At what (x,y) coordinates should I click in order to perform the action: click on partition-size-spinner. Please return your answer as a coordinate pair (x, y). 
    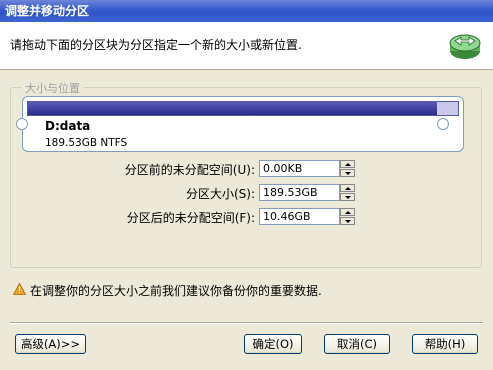
    Looking at the image, I should click on (347, 192).